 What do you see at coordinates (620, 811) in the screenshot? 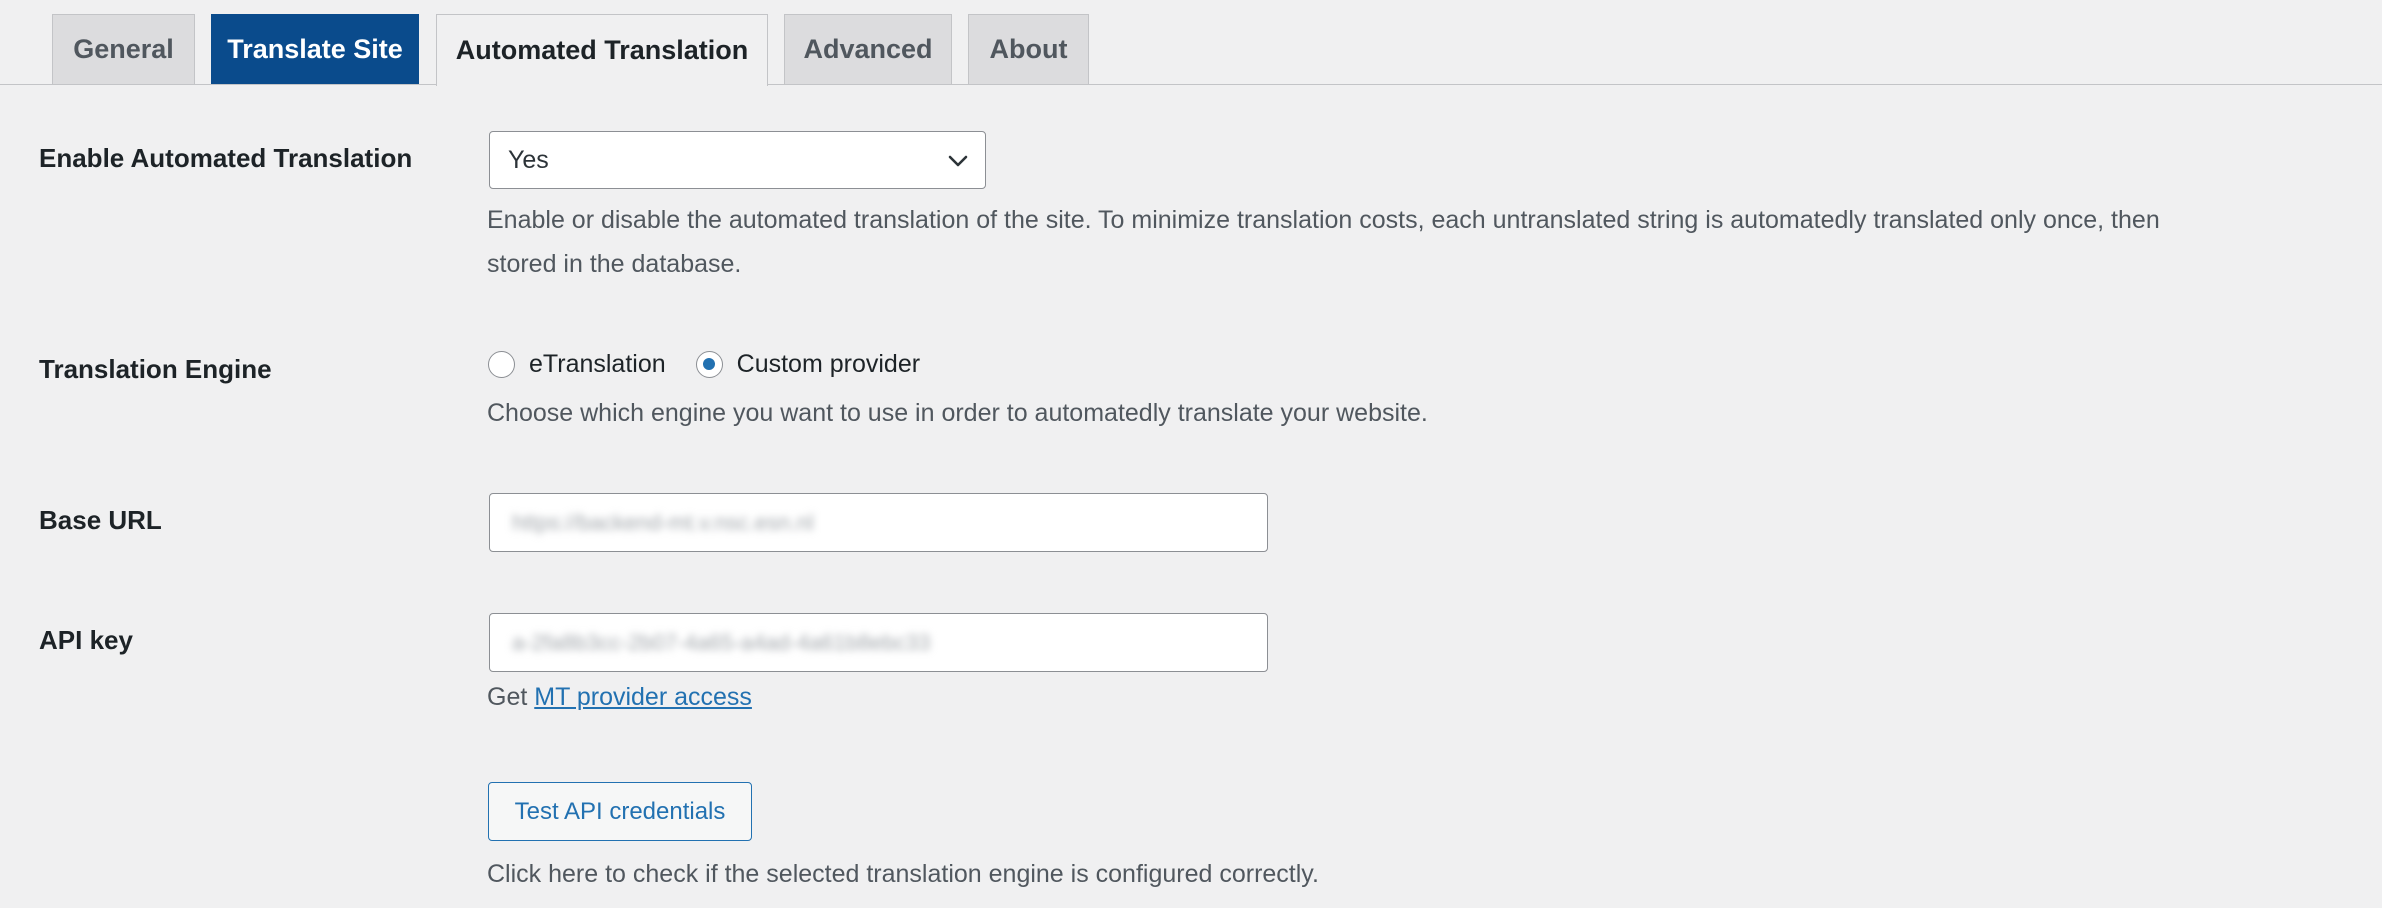
I see `test-api-credentials-button: Test API credentials` at bounding box center [620, 811].